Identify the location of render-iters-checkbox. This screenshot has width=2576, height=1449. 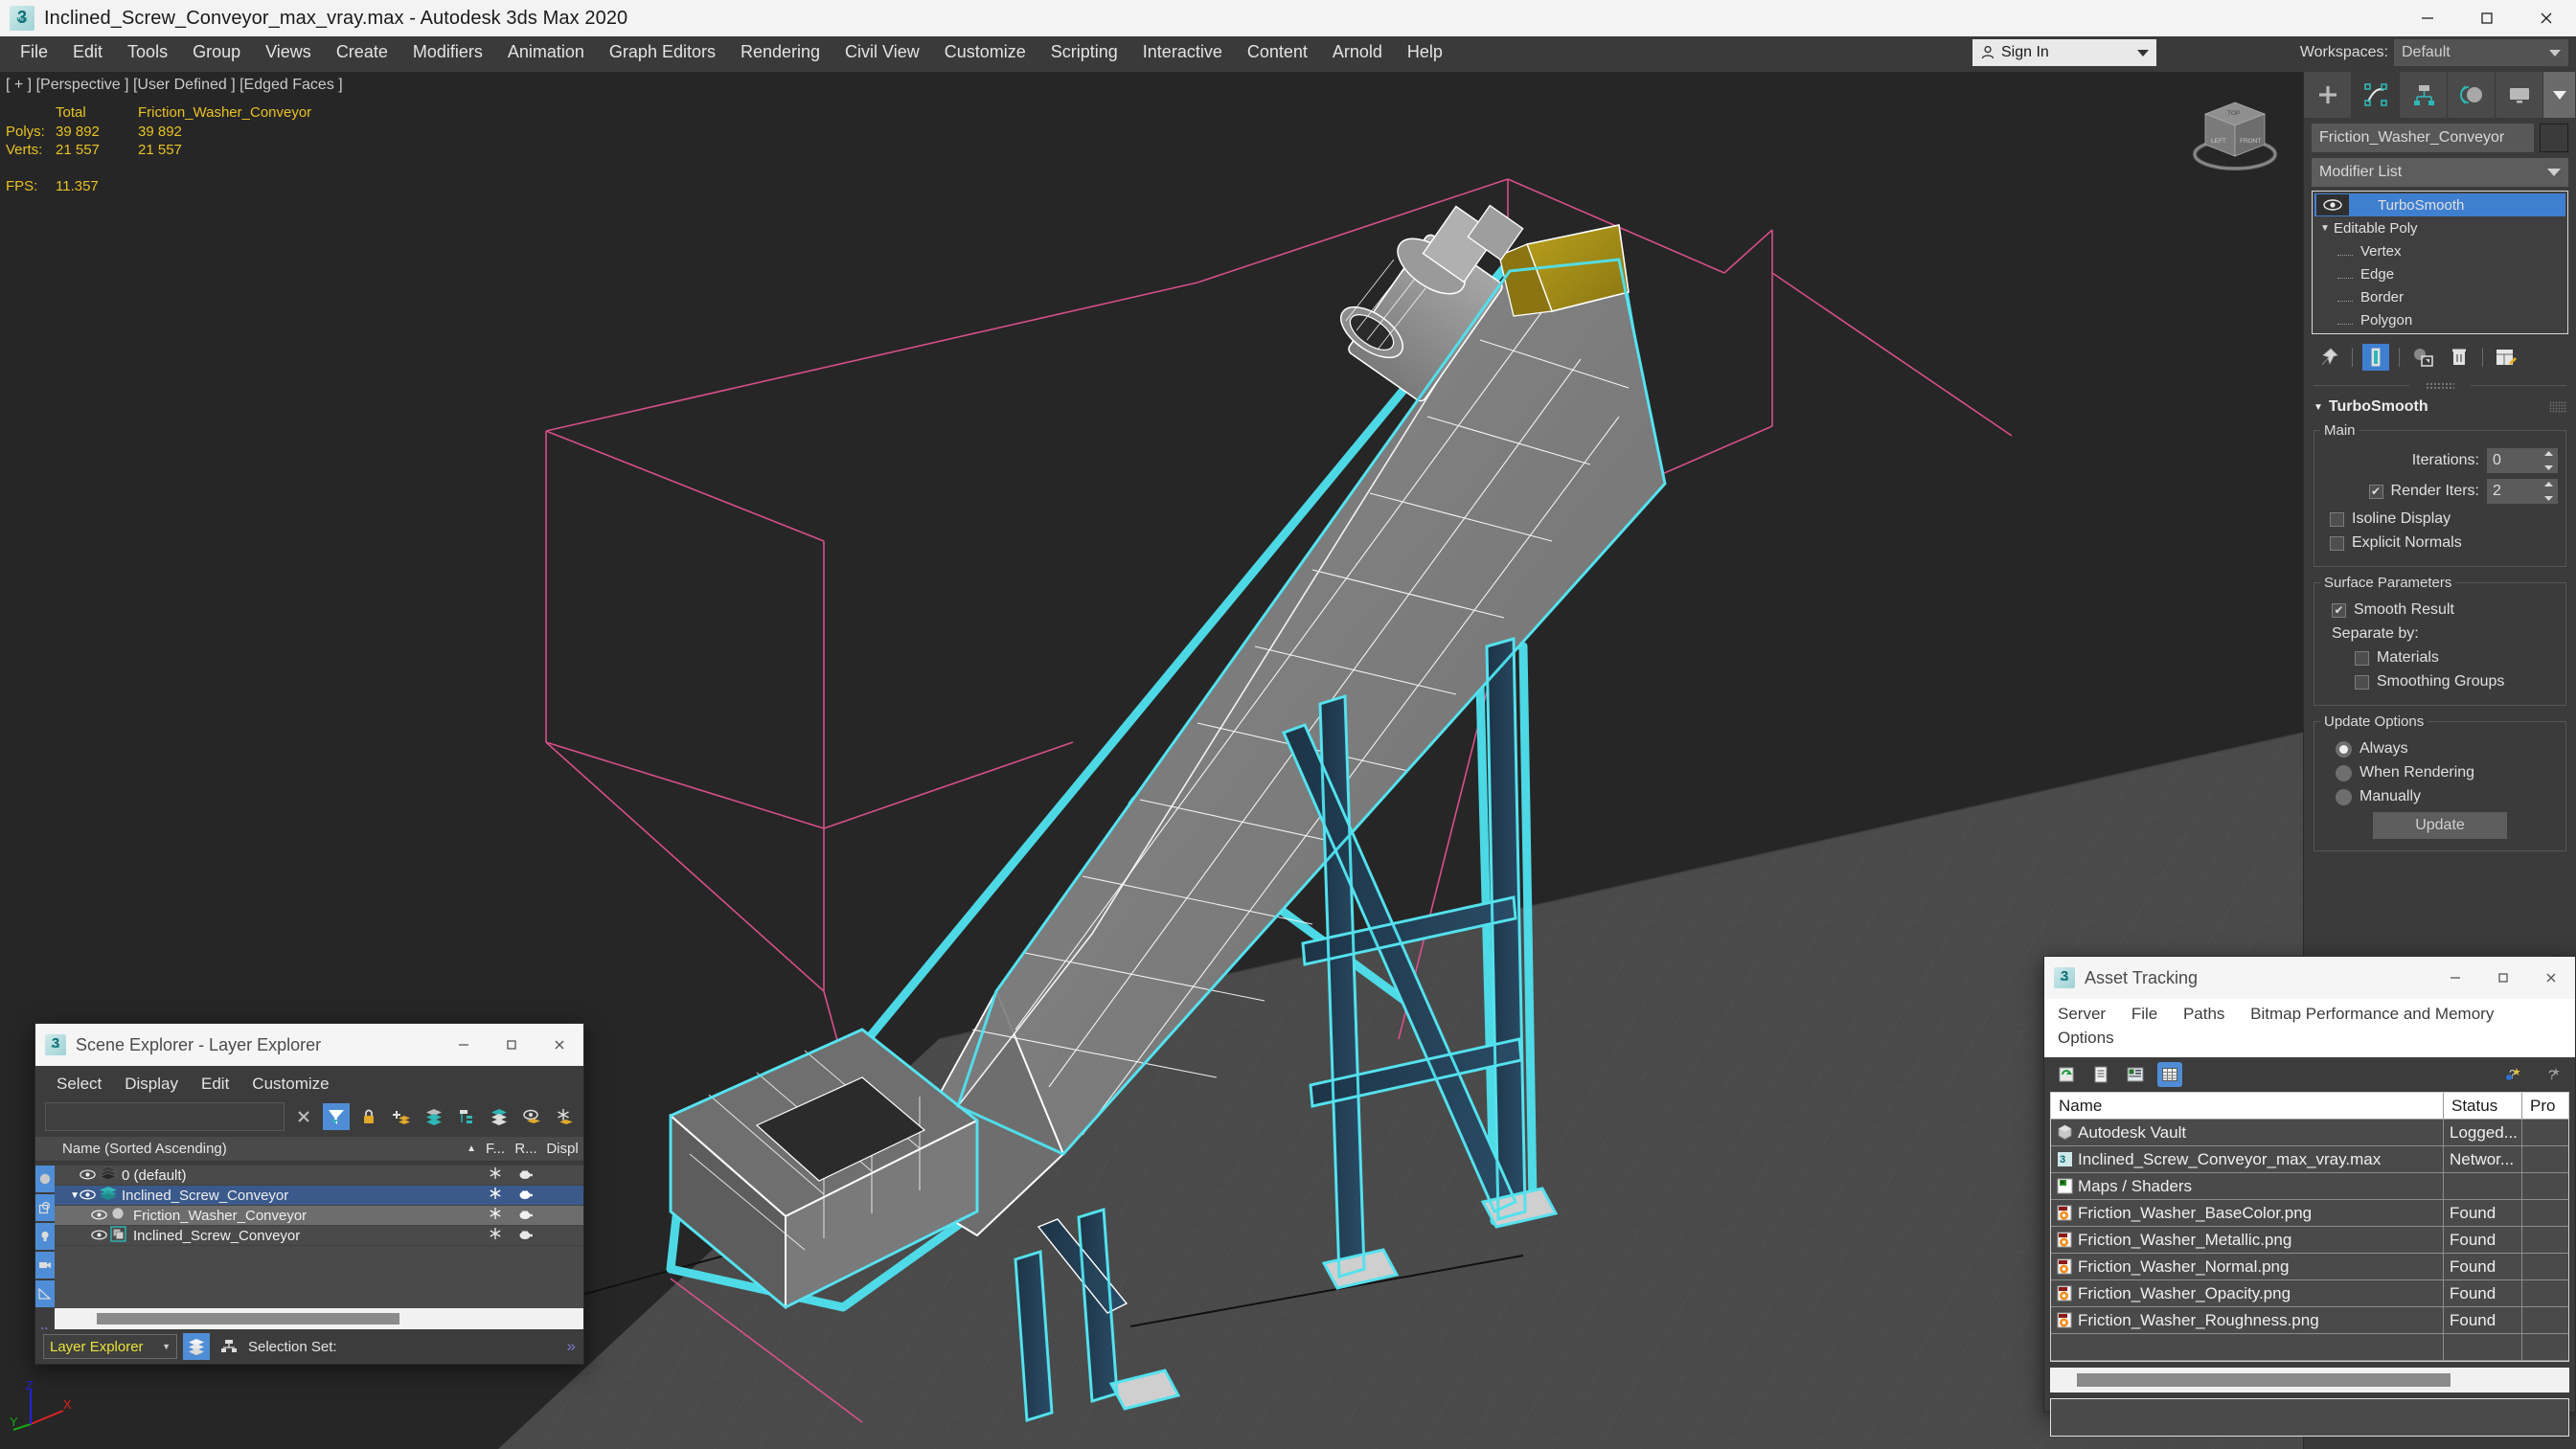
(2375, 491).